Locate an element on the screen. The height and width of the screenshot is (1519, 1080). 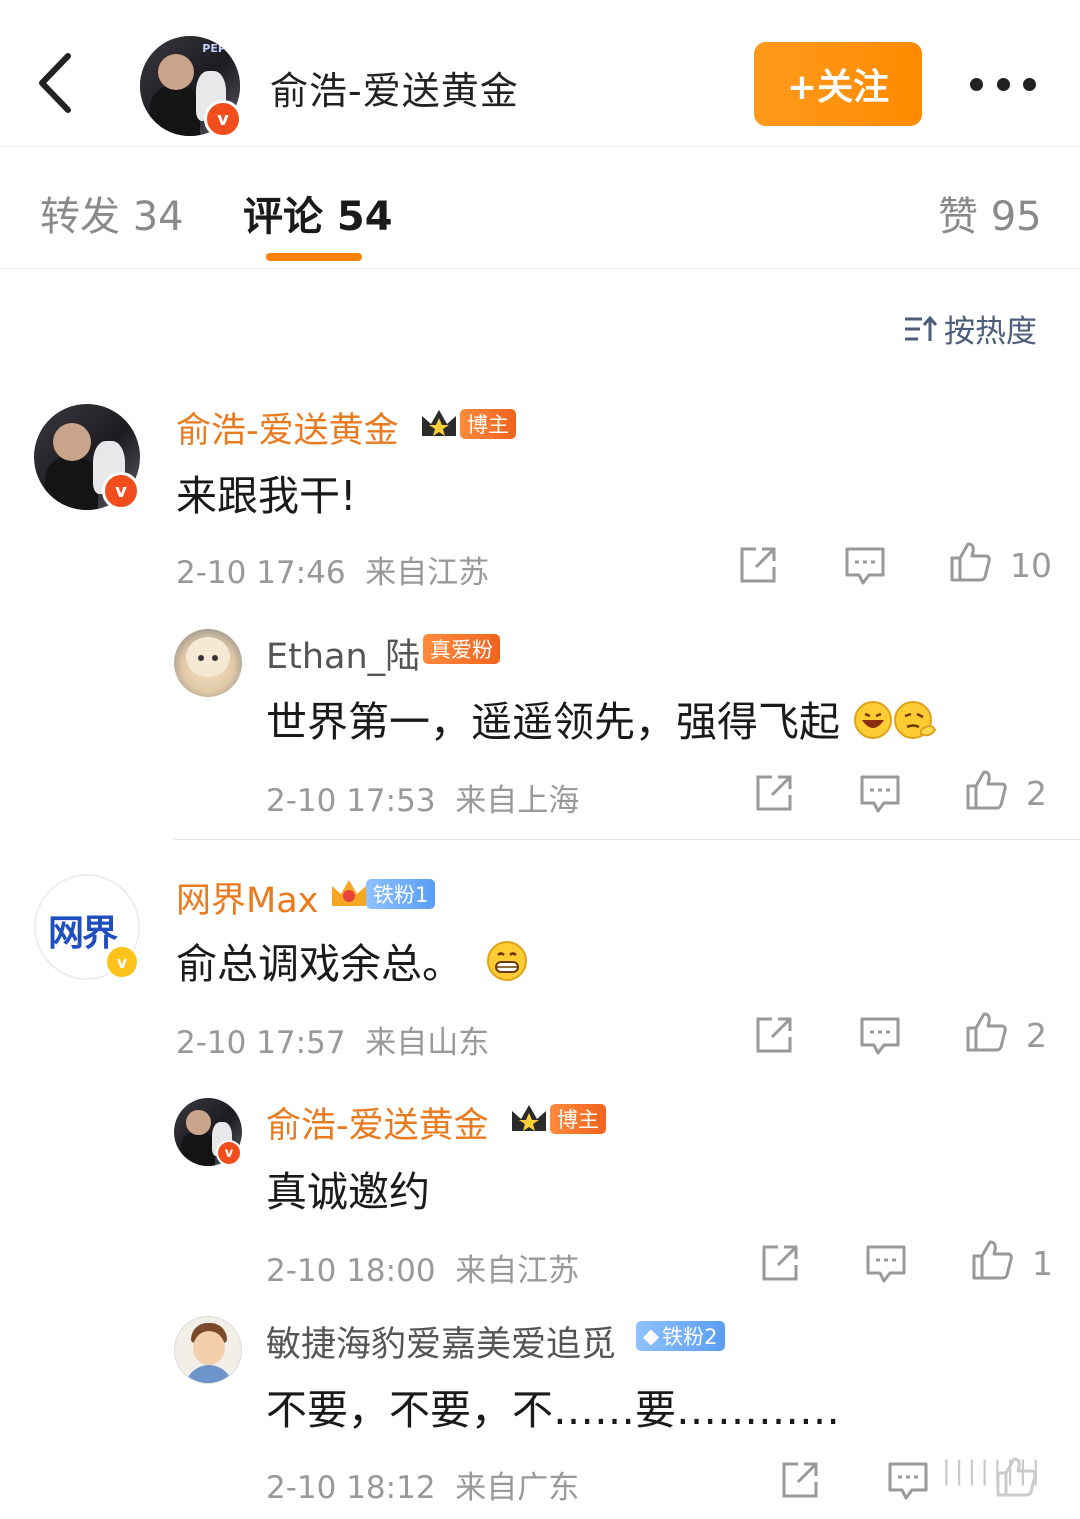
reply-avatar: v is located at coordinates (208, 1132).